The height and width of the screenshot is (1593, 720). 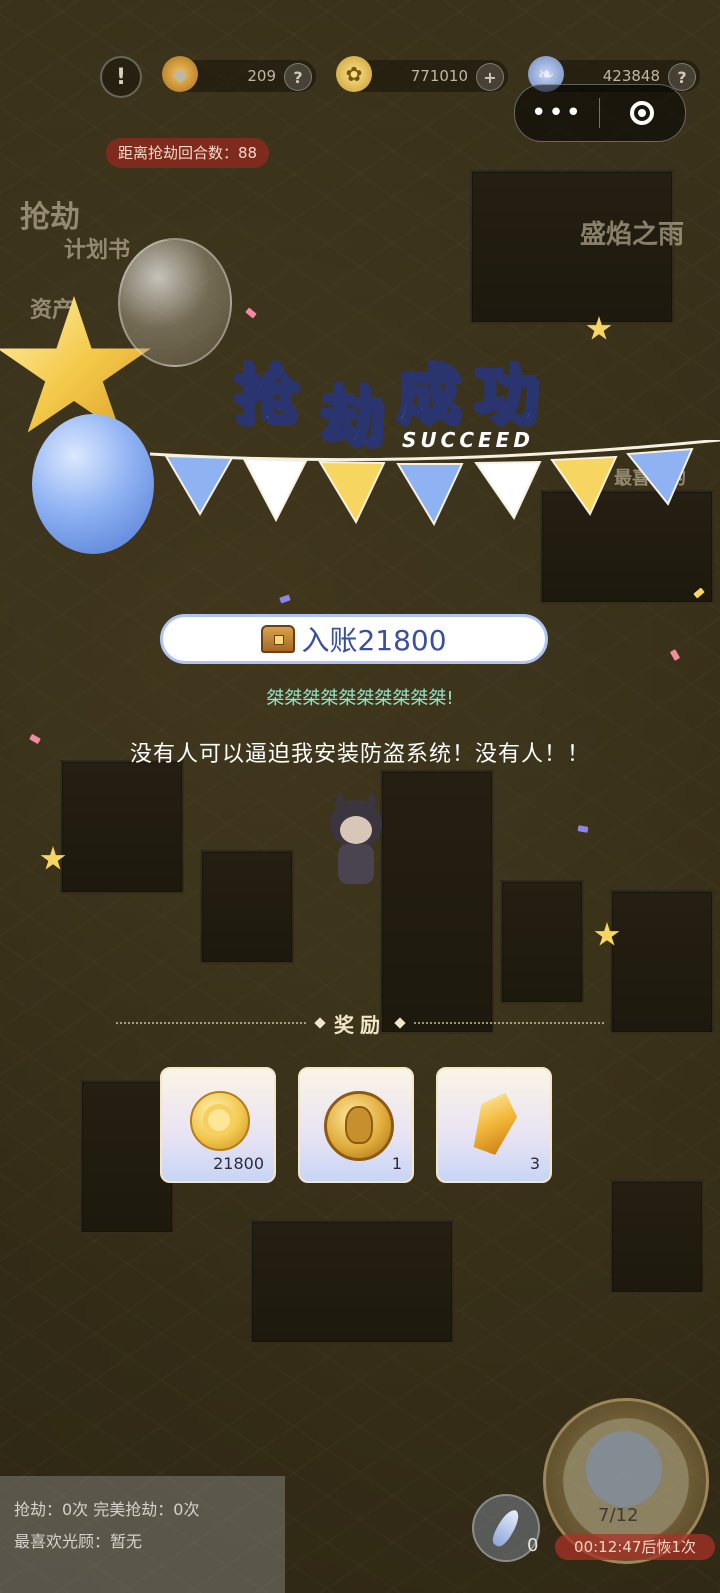 I want to click on character-quote: 没有人可以逼迫我安装防盗系统！没有人！！, so click(x=359, y=754).